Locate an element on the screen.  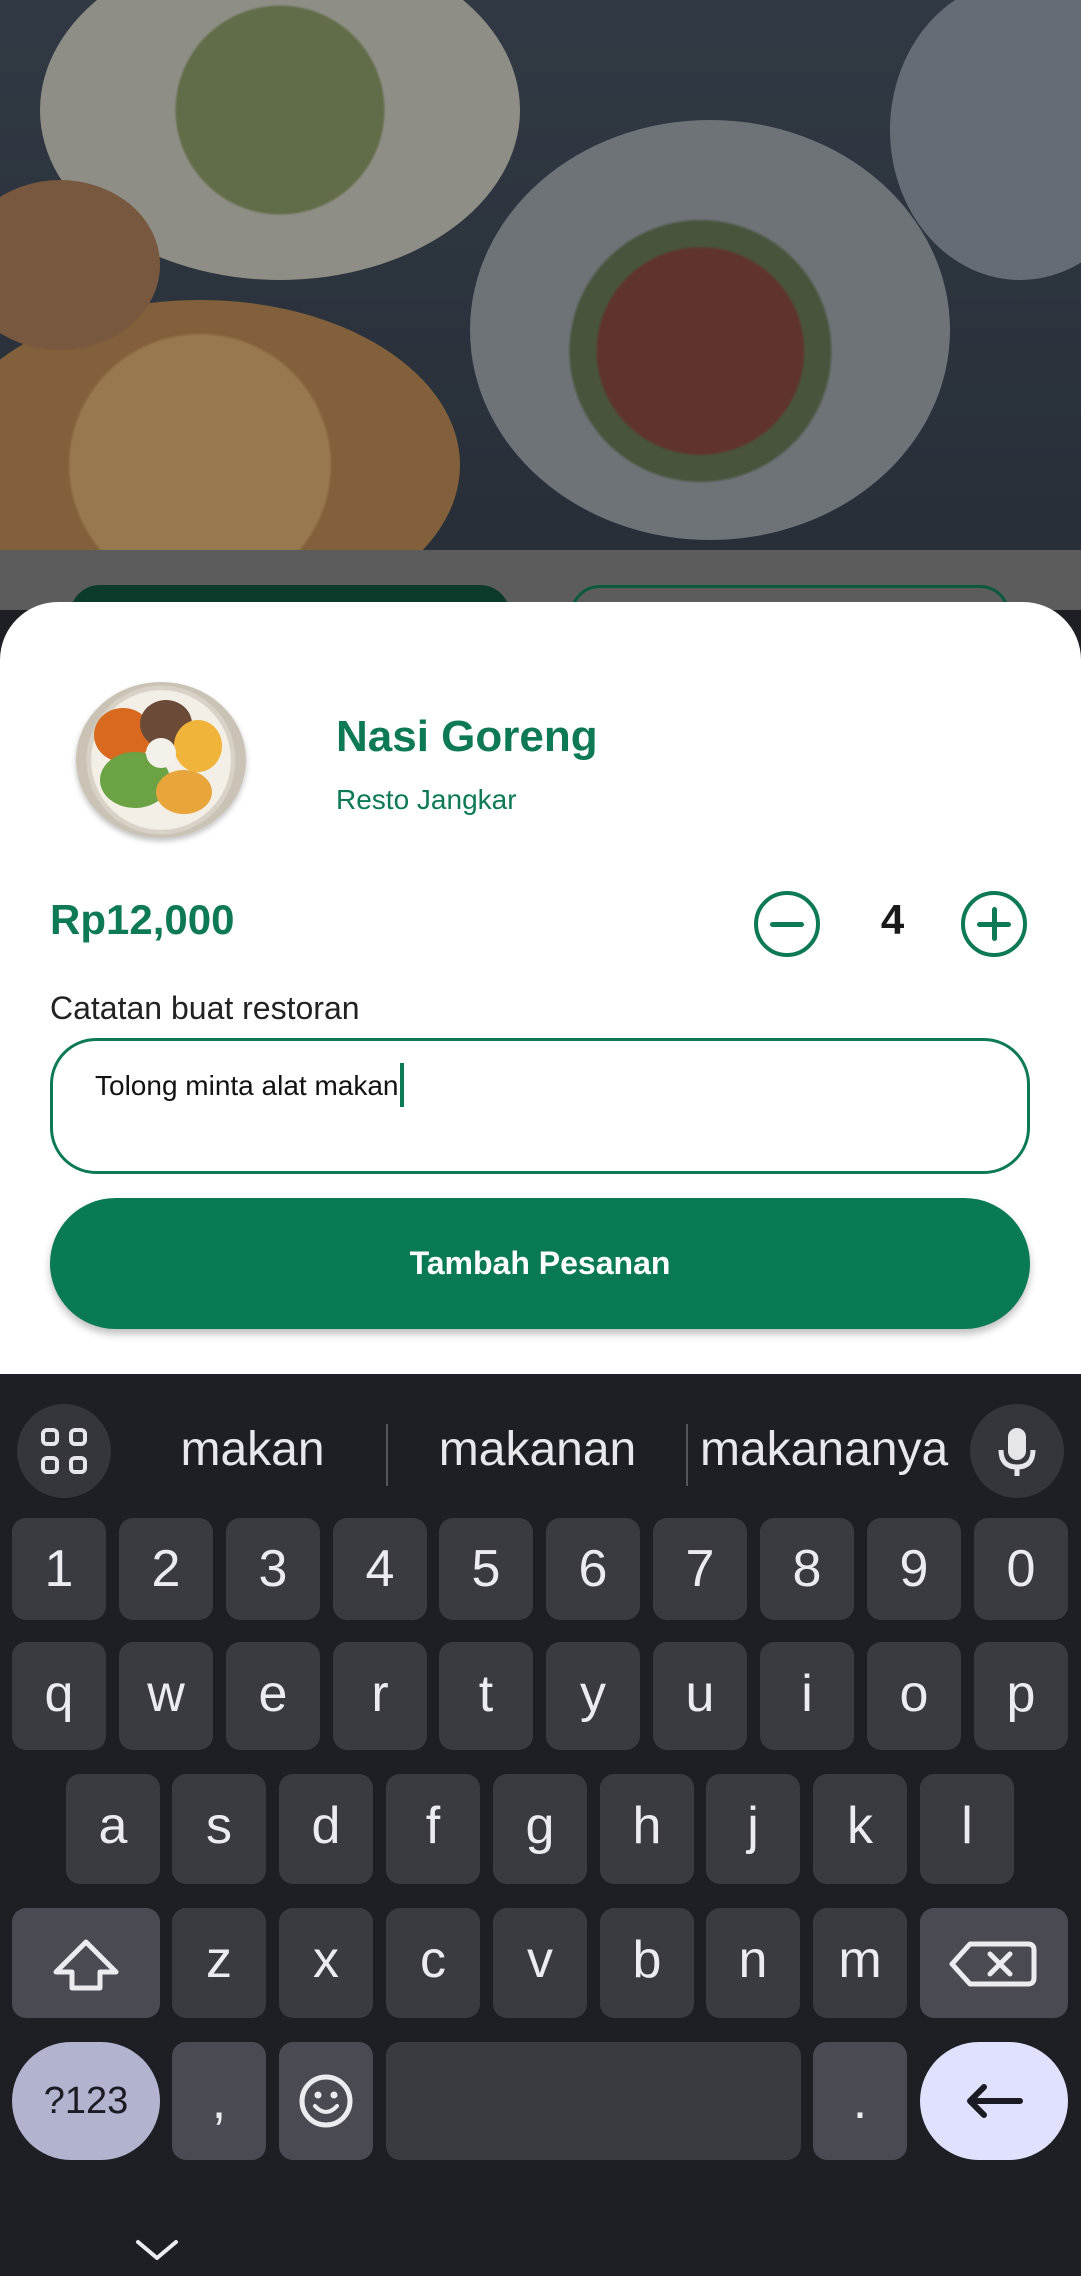
hide-keyboard-button is located at coordinates (157, 2249).